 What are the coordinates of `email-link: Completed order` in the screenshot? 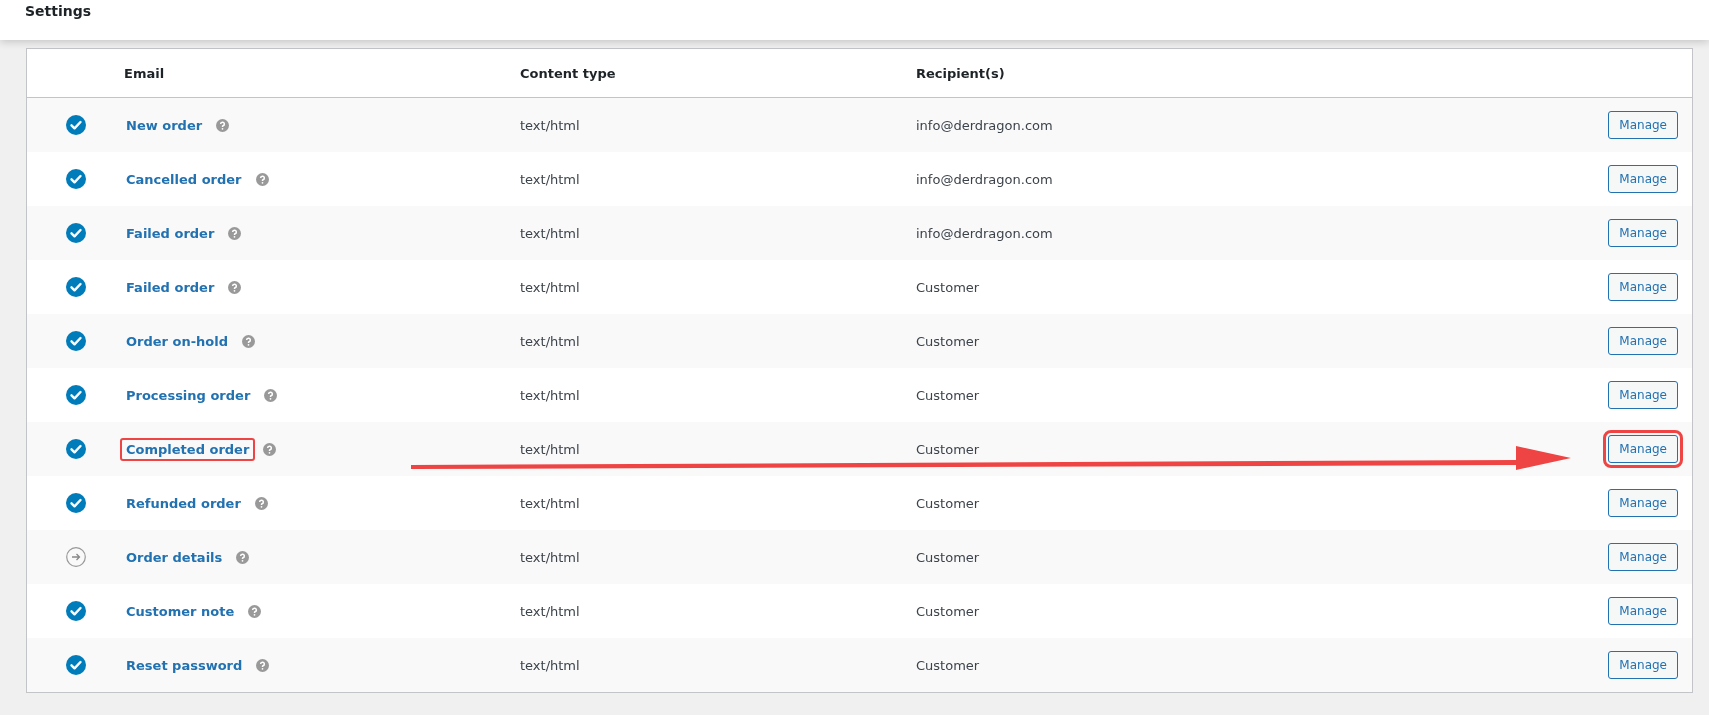 It's located at (188, 449).